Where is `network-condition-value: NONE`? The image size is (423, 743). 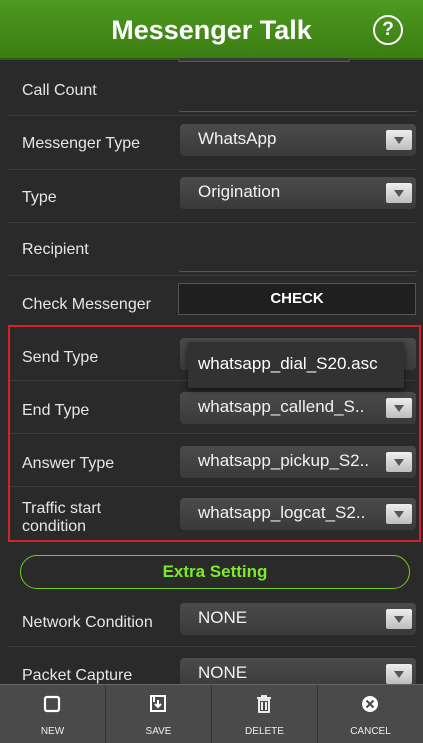
network-condition-value: NONE is located at coordinates (223, 617).